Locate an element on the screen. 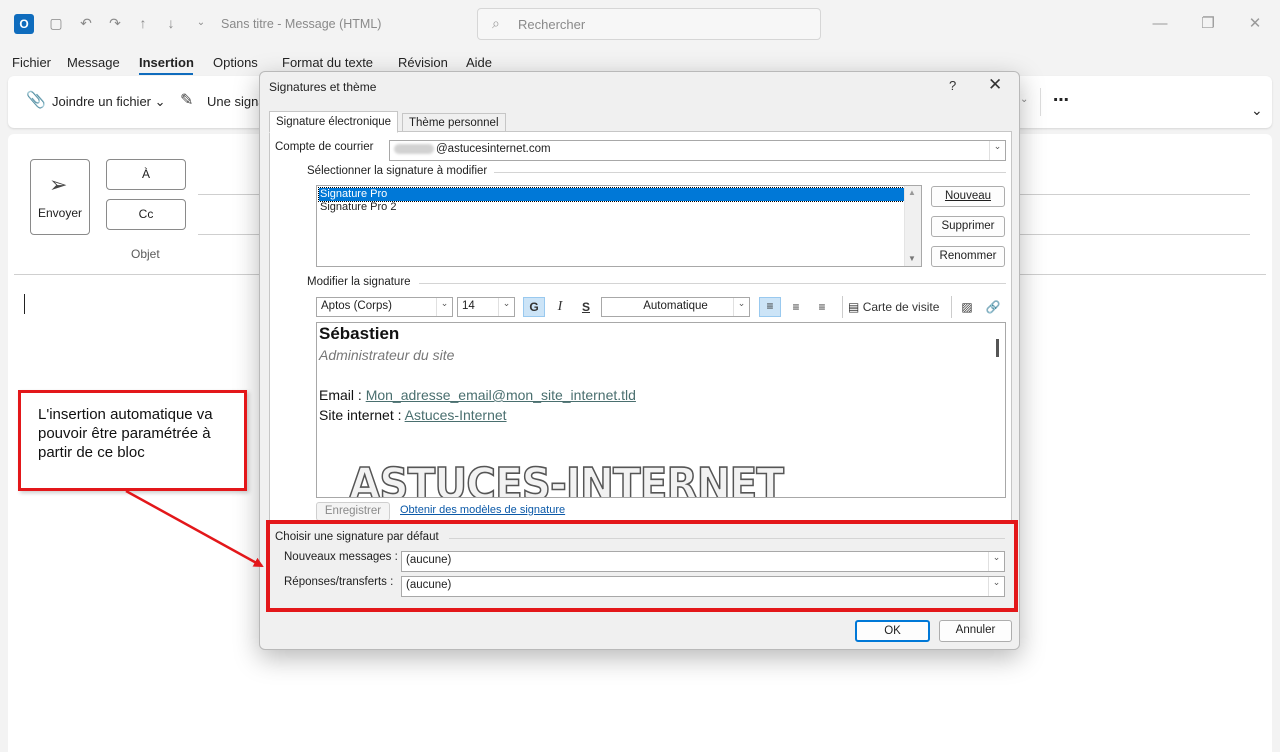  tab-signature-electronique: Signature électronique is located at coordinates (334, 122).